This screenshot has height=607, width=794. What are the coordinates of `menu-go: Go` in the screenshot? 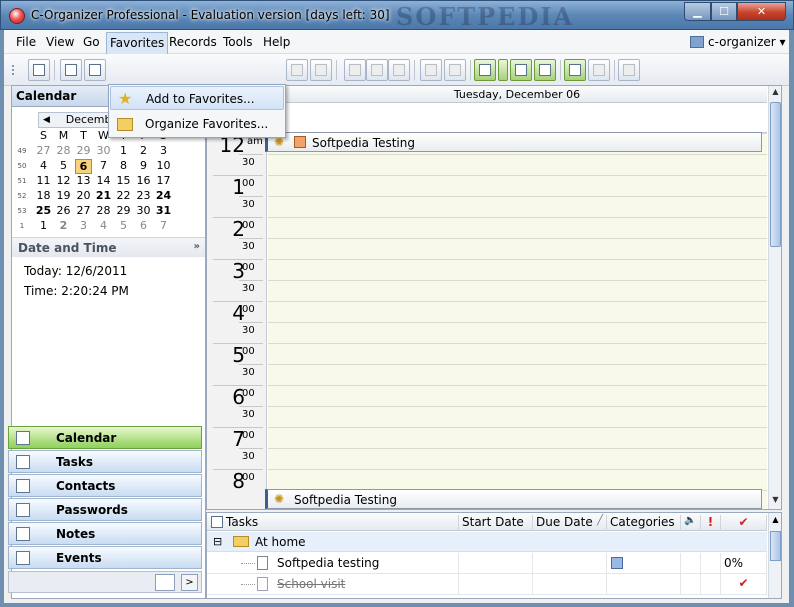 It's located at (91, 42).